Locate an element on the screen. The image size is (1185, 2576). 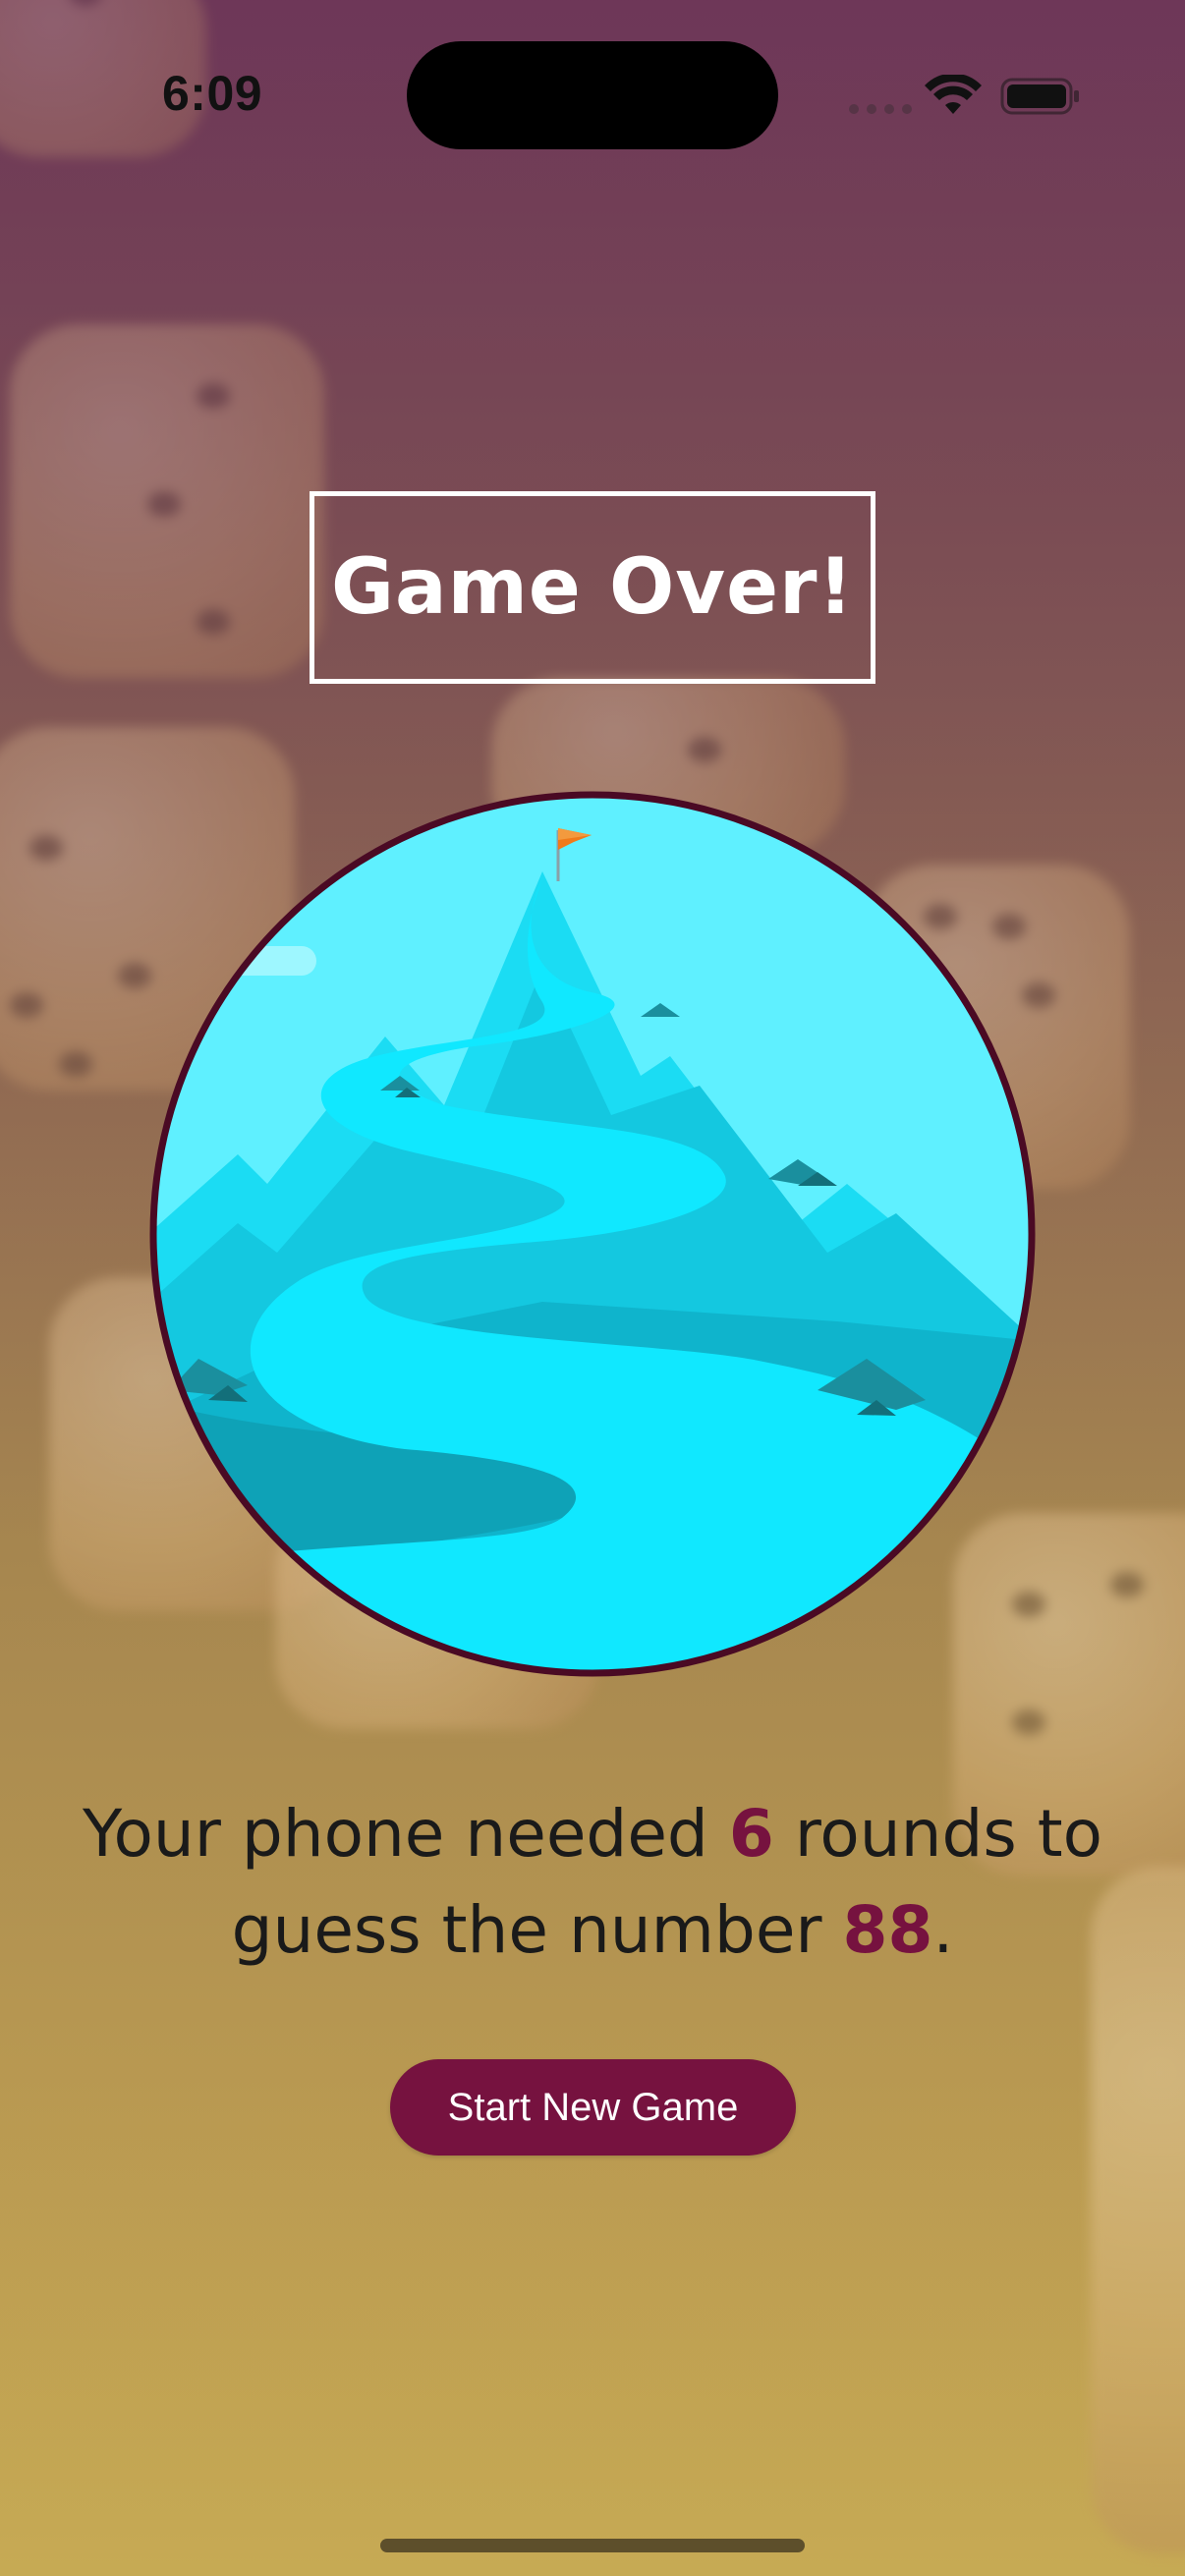
status-bar: 6:09 is located at coordinates (592, 78).